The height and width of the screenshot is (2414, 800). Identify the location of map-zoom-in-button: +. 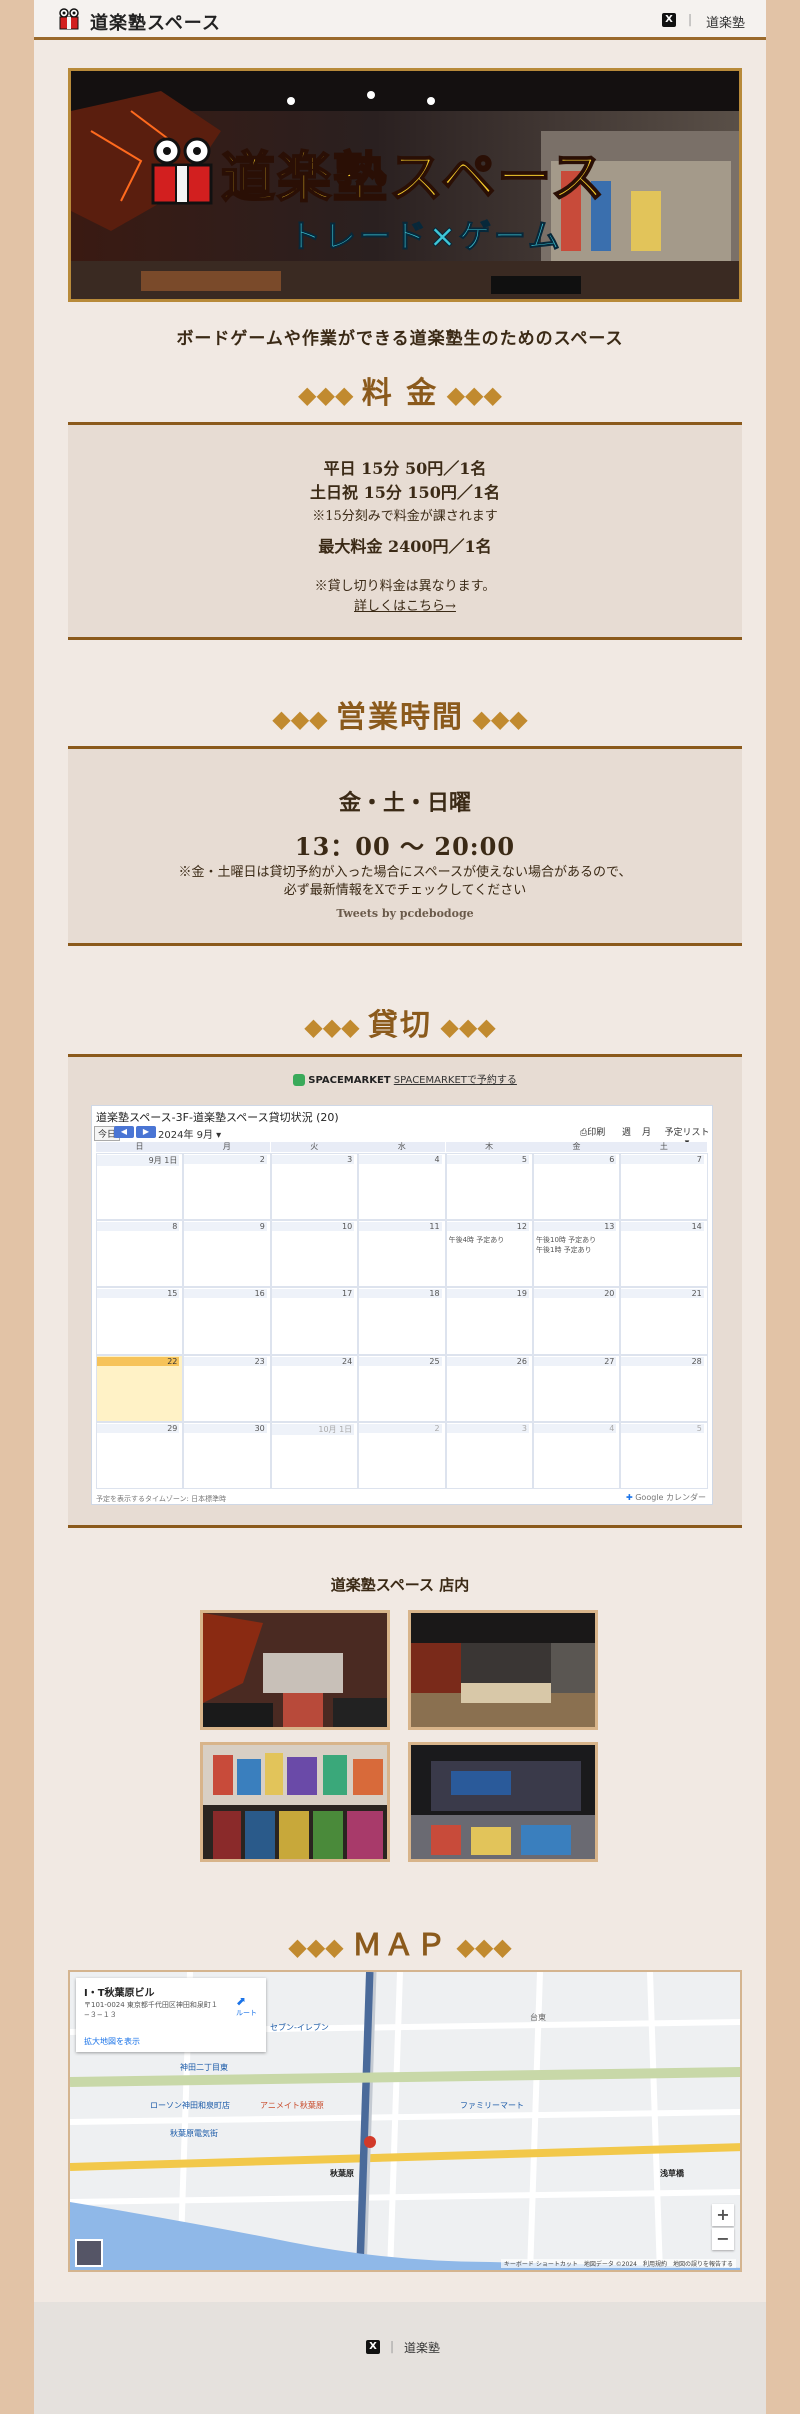
(723, 2215).